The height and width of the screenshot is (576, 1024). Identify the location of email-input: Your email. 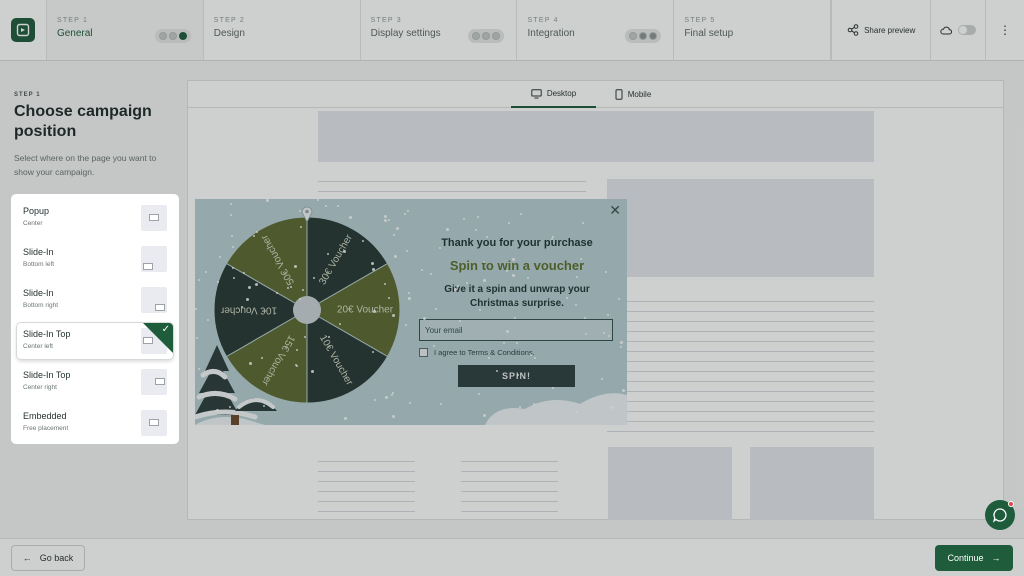
(516, 330).